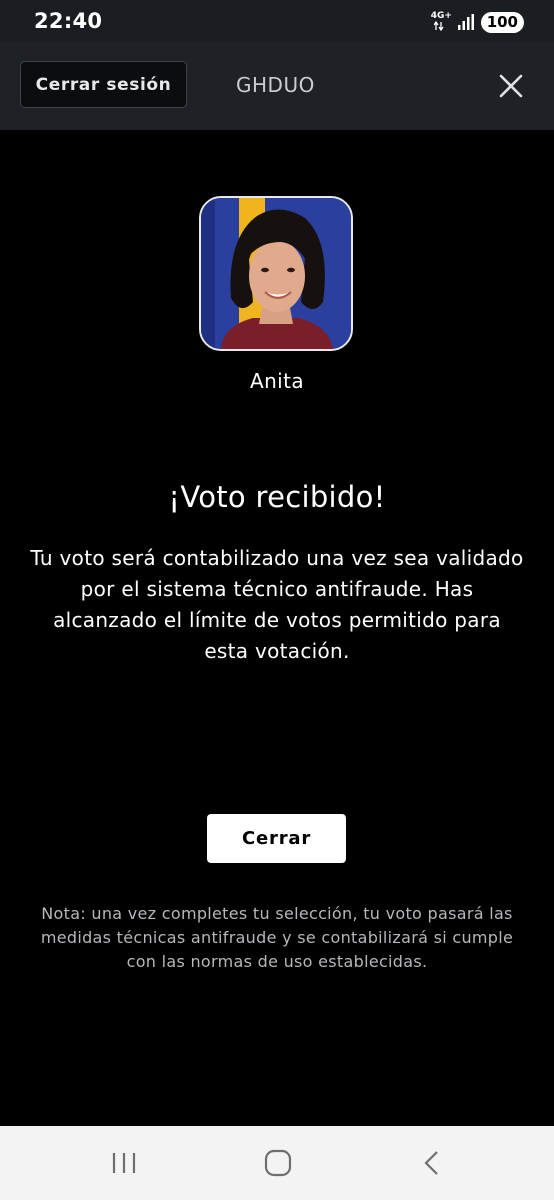 Image resolution: width=554 pixels, height=1200 pixels. I want to click on contestant-avatar, so click(276, 273).